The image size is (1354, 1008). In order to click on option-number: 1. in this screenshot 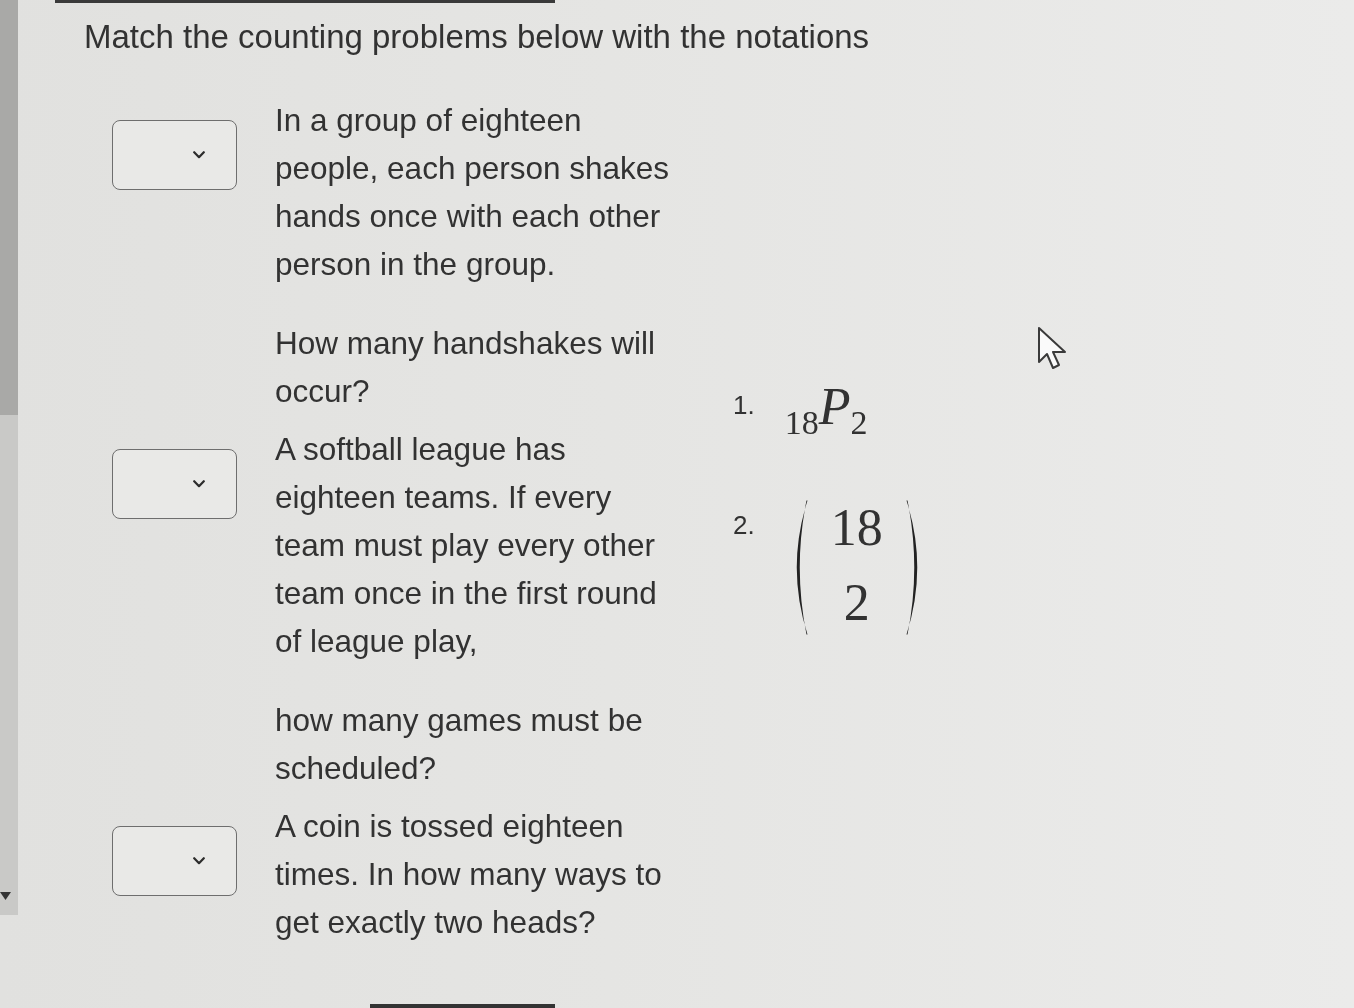, I will do `click(744, 405)`.